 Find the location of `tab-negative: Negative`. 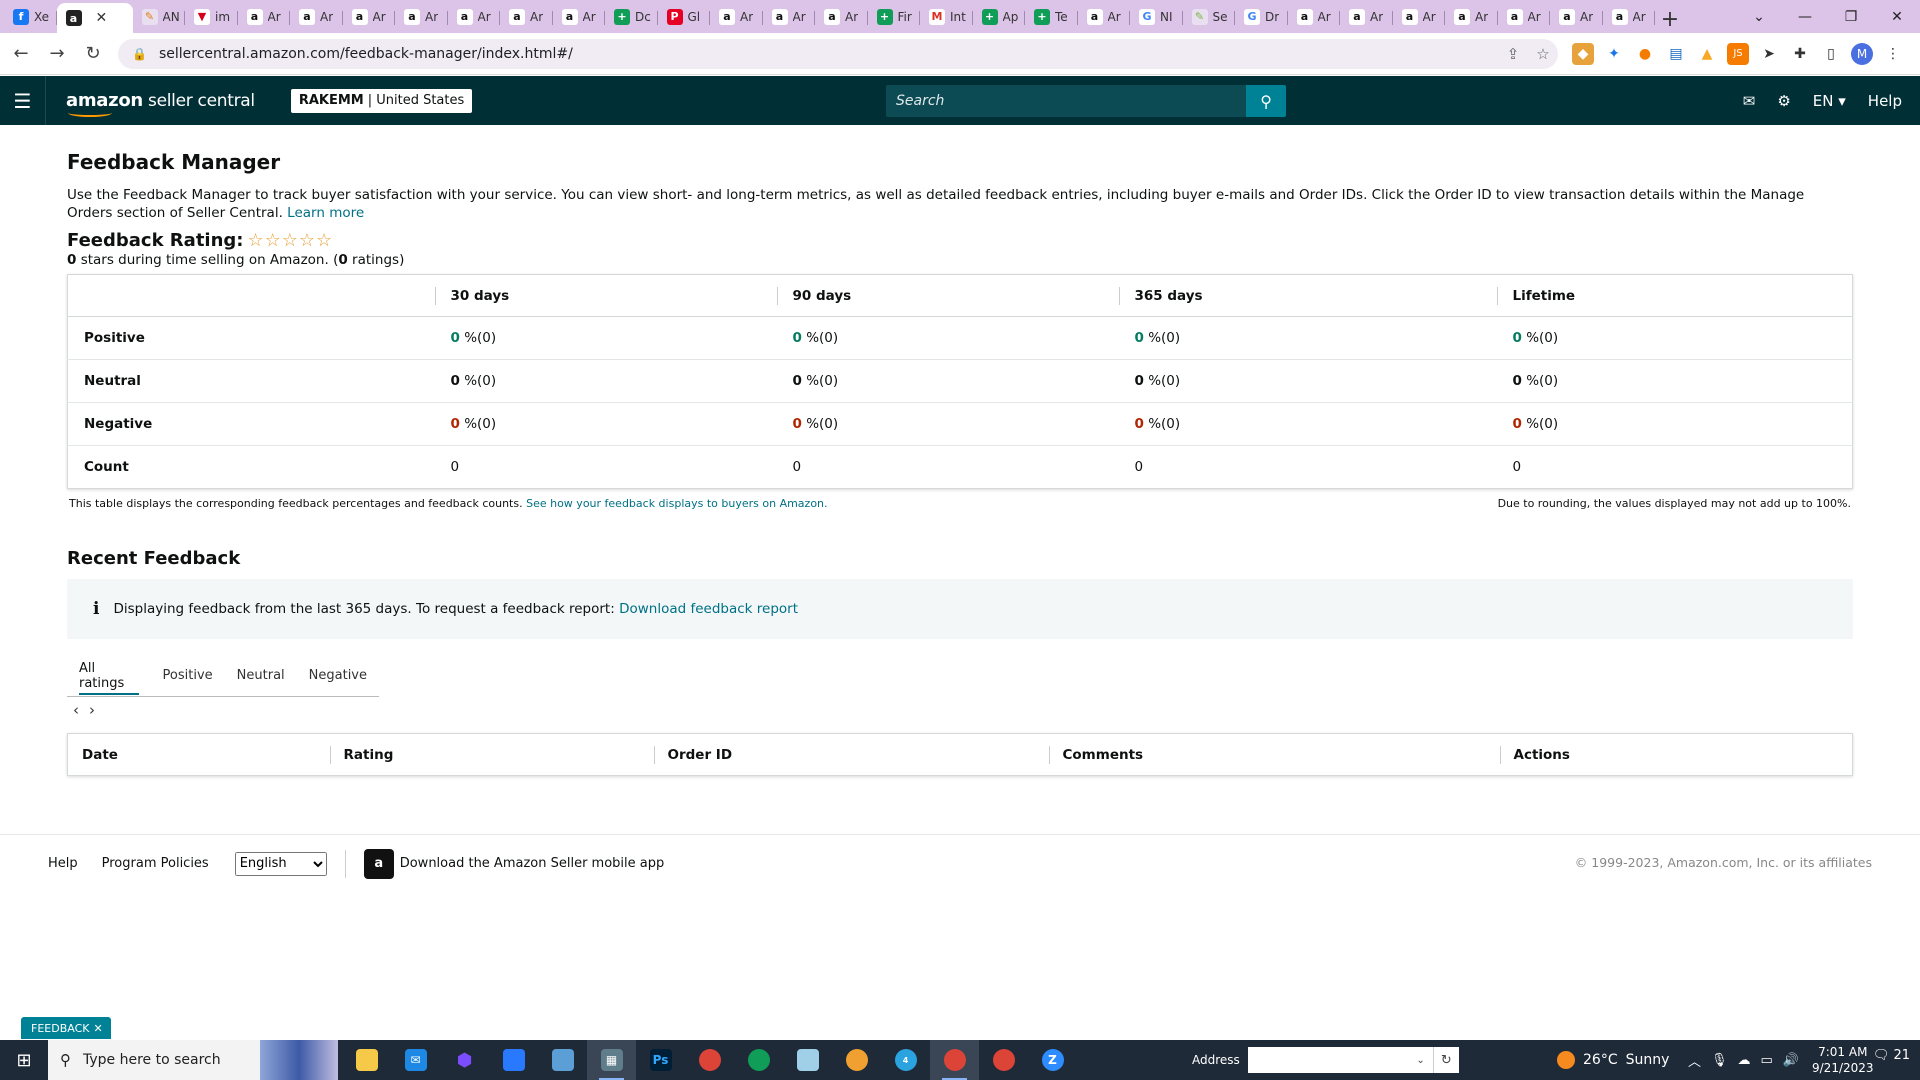

tab-negative: Negative is located at coordinates (338, 676).